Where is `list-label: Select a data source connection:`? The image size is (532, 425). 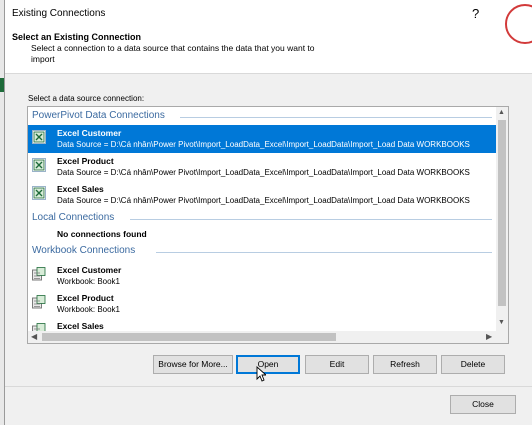
list-label: Select a data source connection: is located at coordinates (86, 98).